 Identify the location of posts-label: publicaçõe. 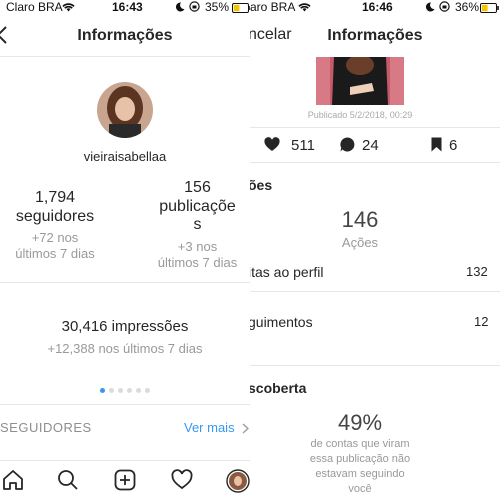
(197, 206).